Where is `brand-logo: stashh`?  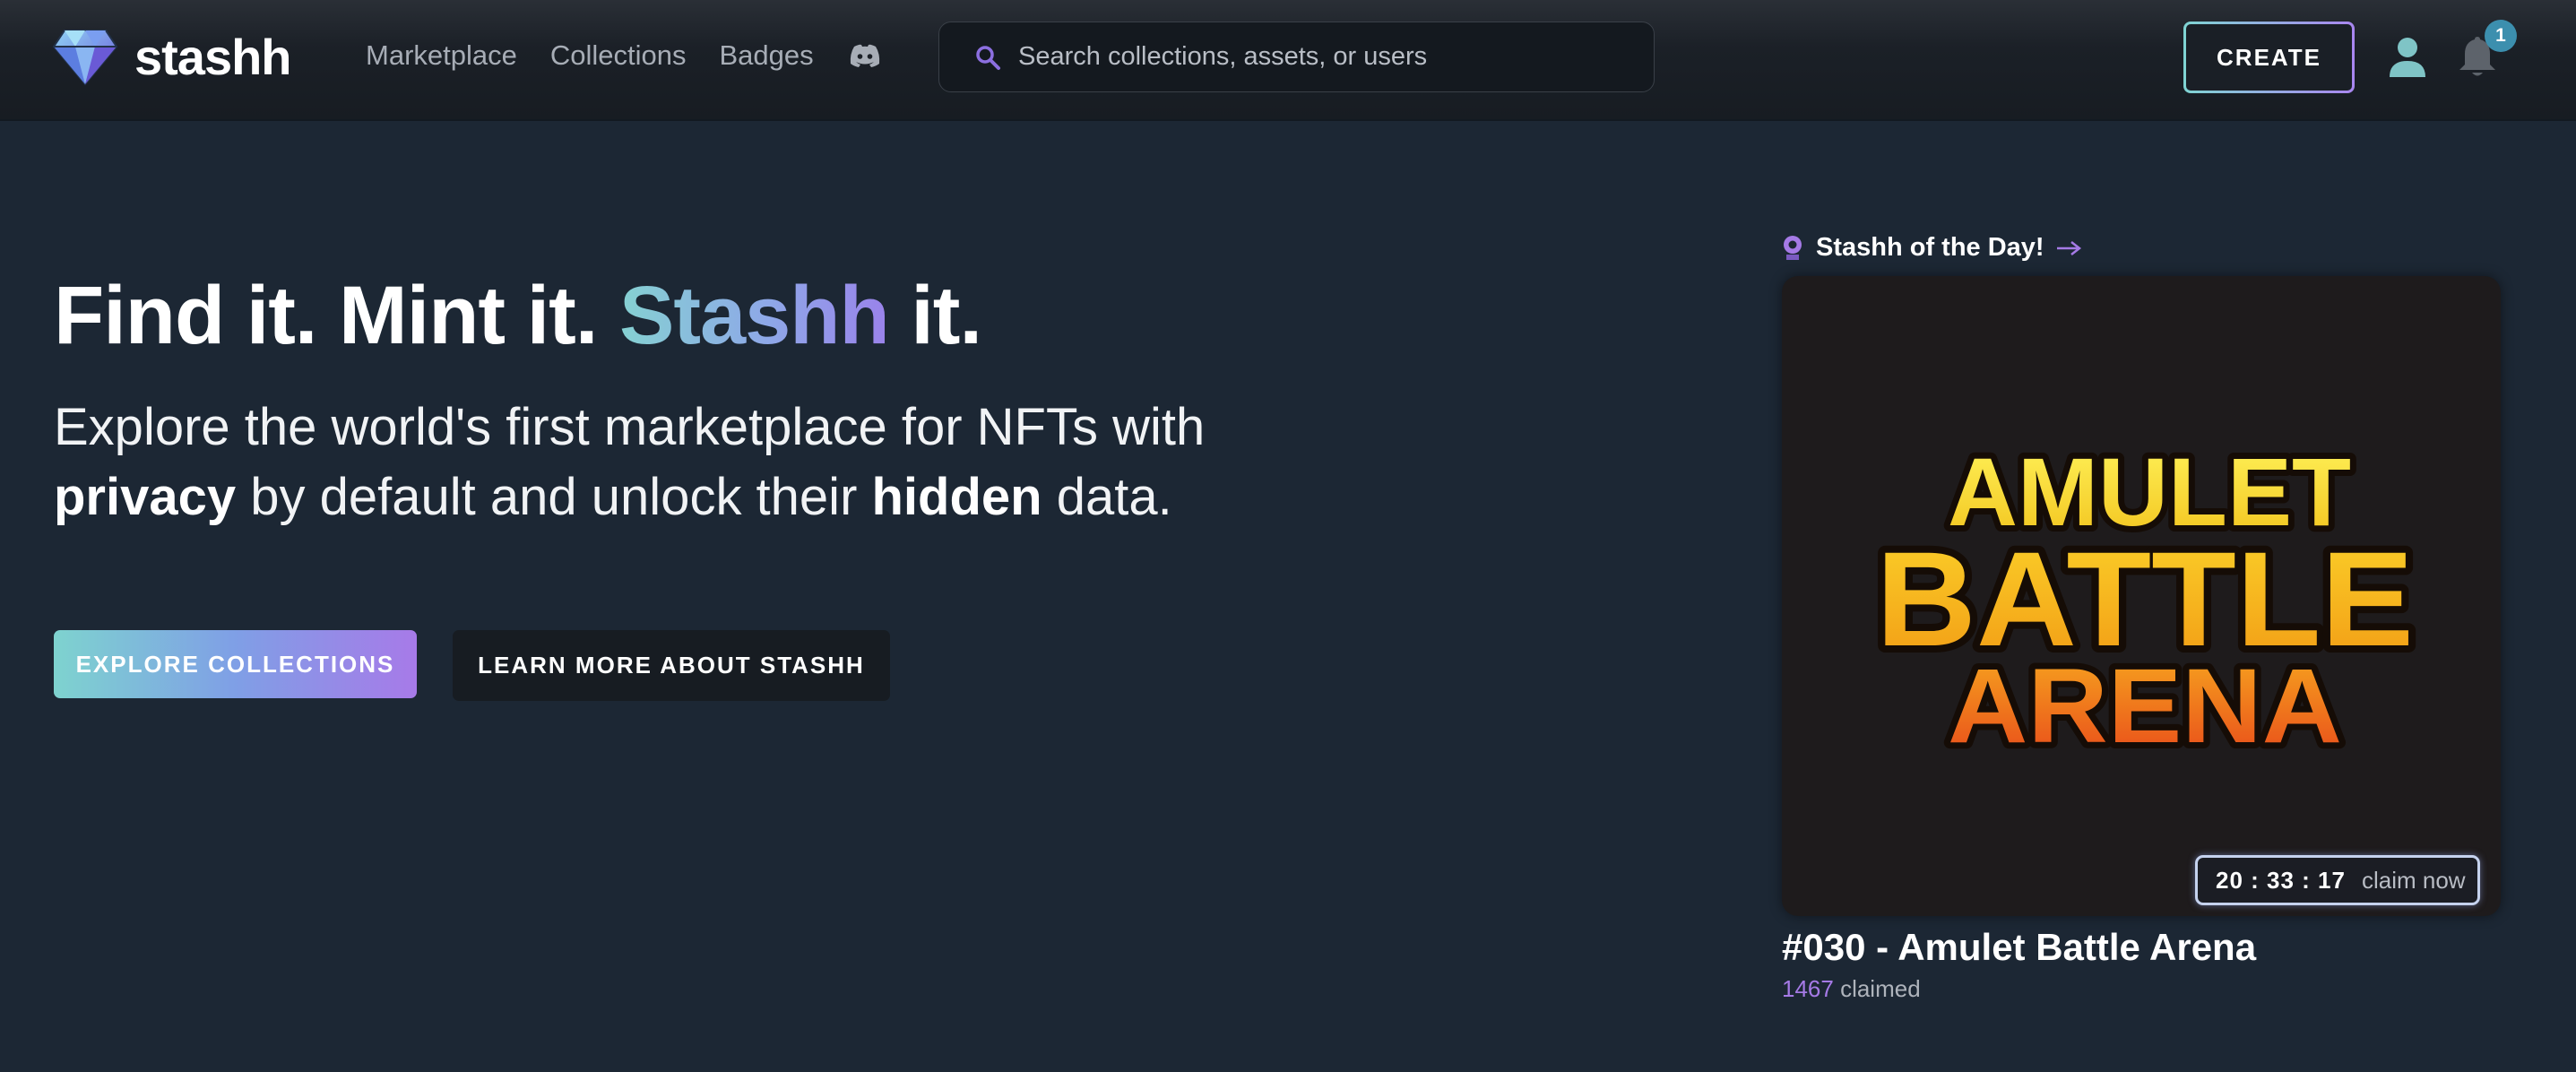 brand-logo: stashh is located at coordinates (171, 56).